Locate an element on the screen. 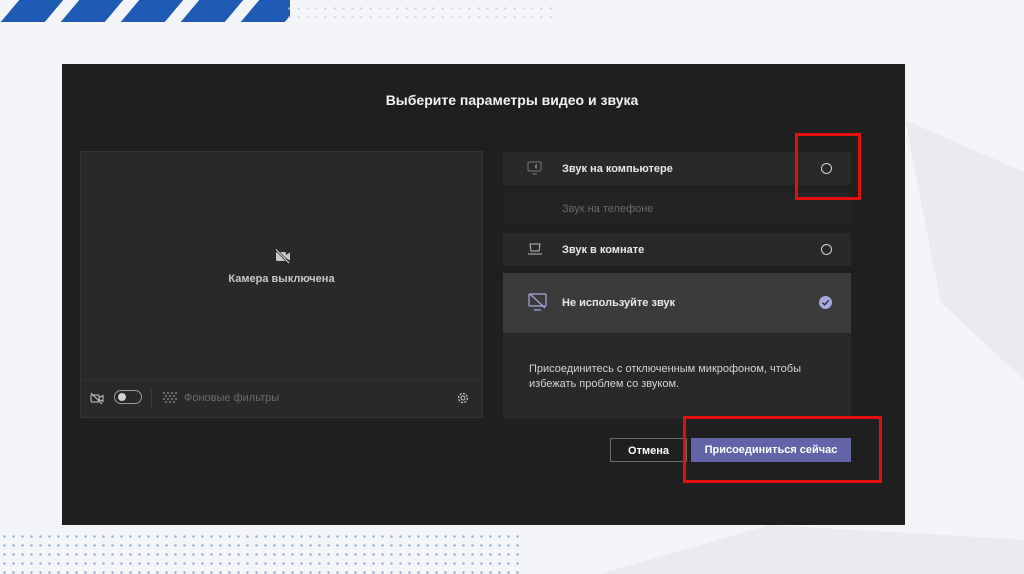 The height and width of the screenshot is (574, 1024). background-filters-button: Фоновые фильтры is located at coordinates (231, 398).